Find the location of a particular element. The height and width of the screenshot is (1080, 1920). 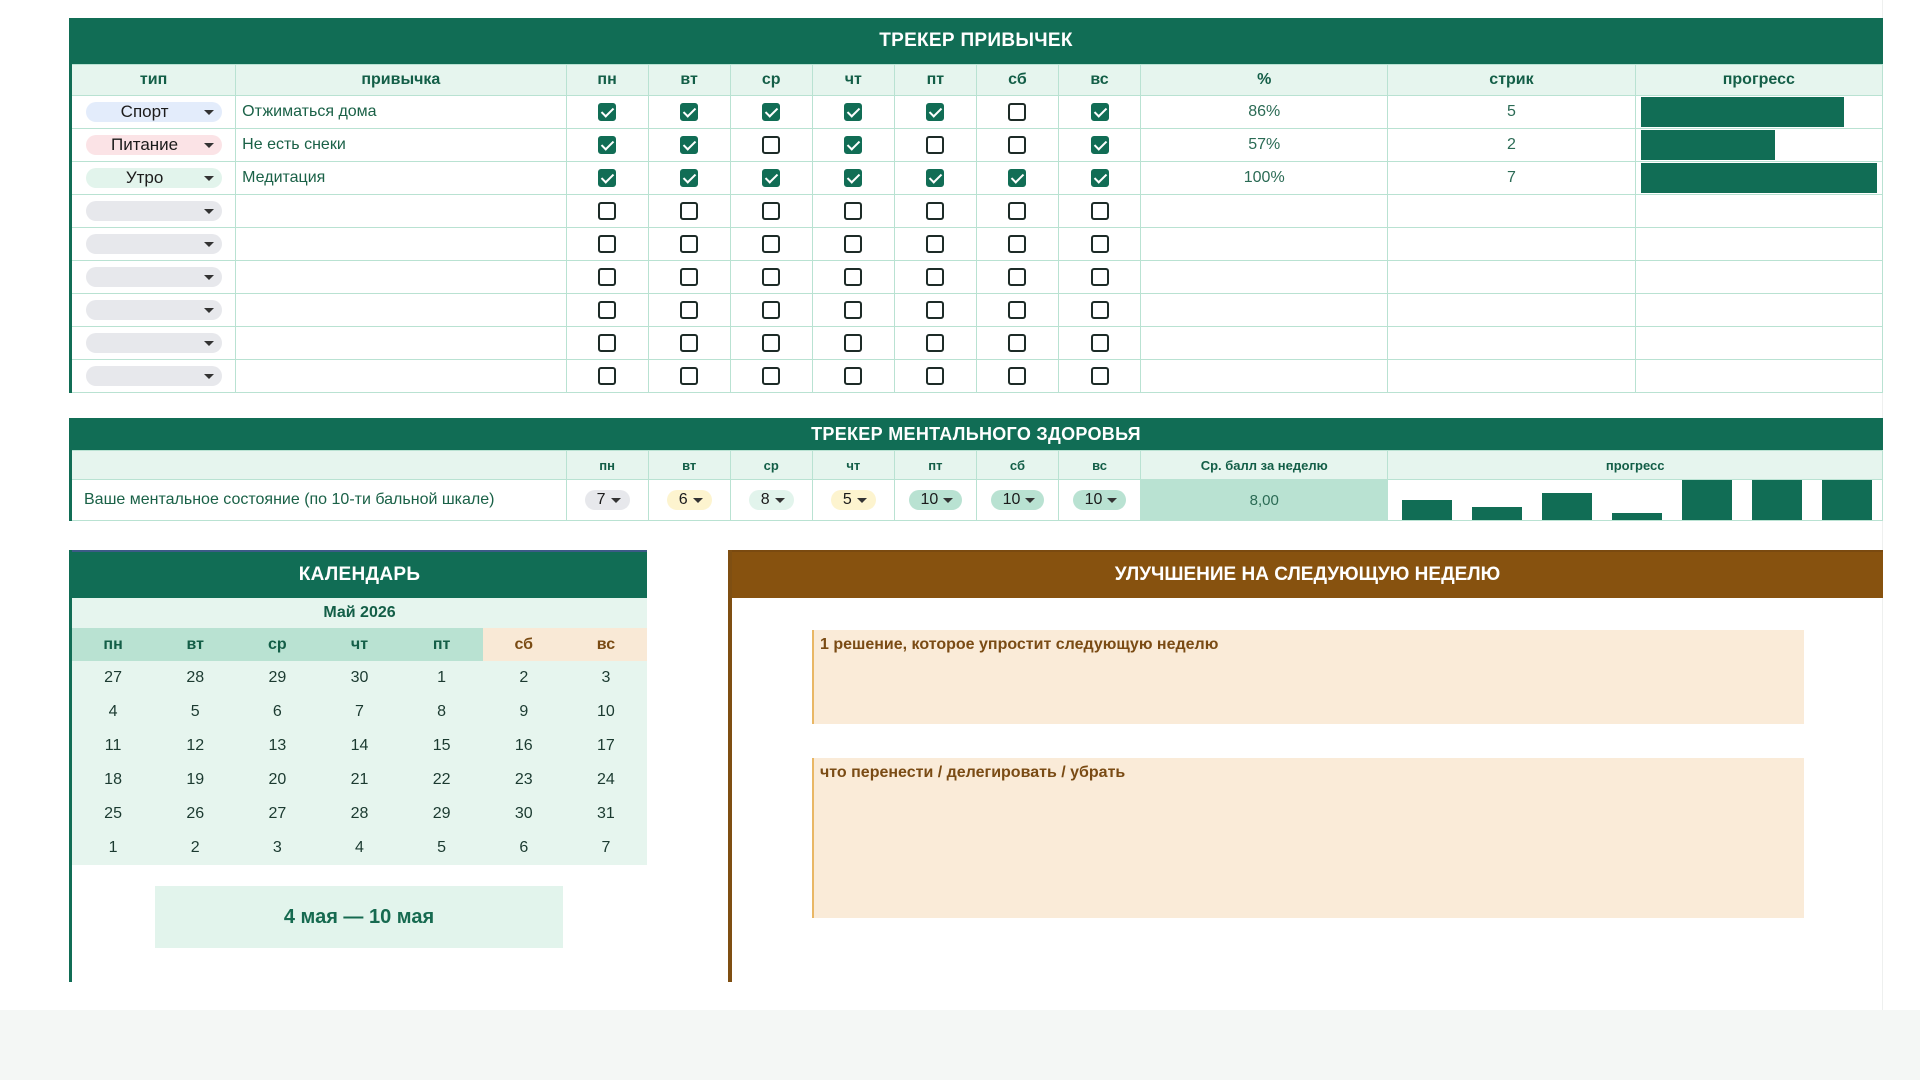

calendar-day: 28 is located at coordinates (195, 678).